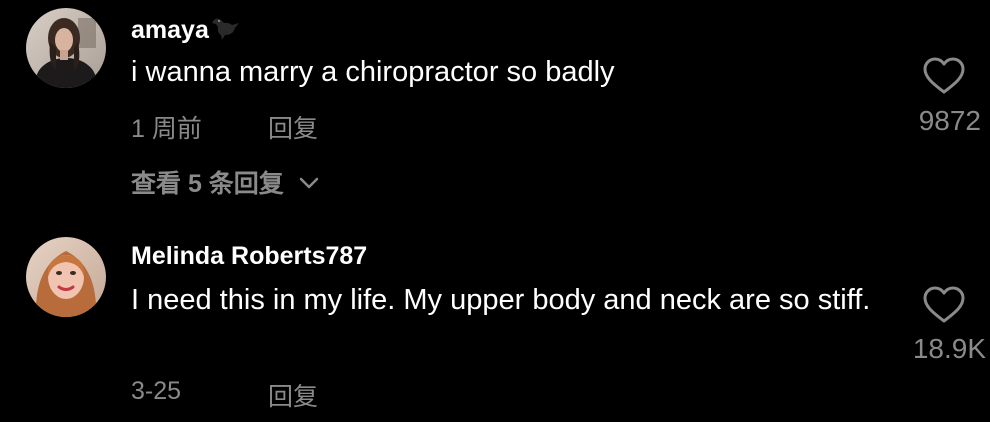 Image resolution: width=990 pixels, height=422 pixels. What do you see at coordinates (170, 30) in the screenshot?
I see `username-text: amaya` at bounding box center [170, 30].